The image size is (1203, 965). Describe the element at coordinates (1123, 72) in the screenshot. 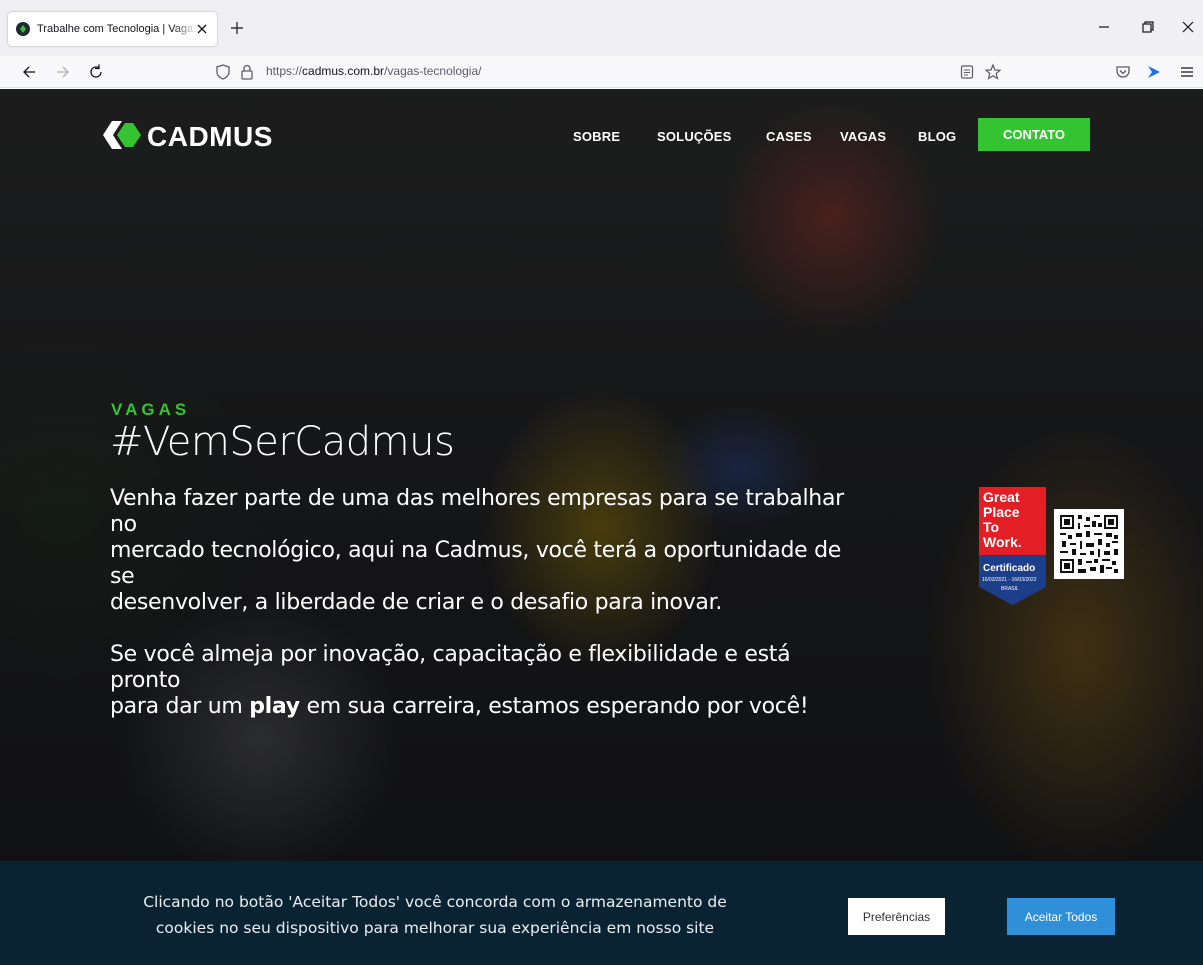

I see `pocket-icon` at that location.